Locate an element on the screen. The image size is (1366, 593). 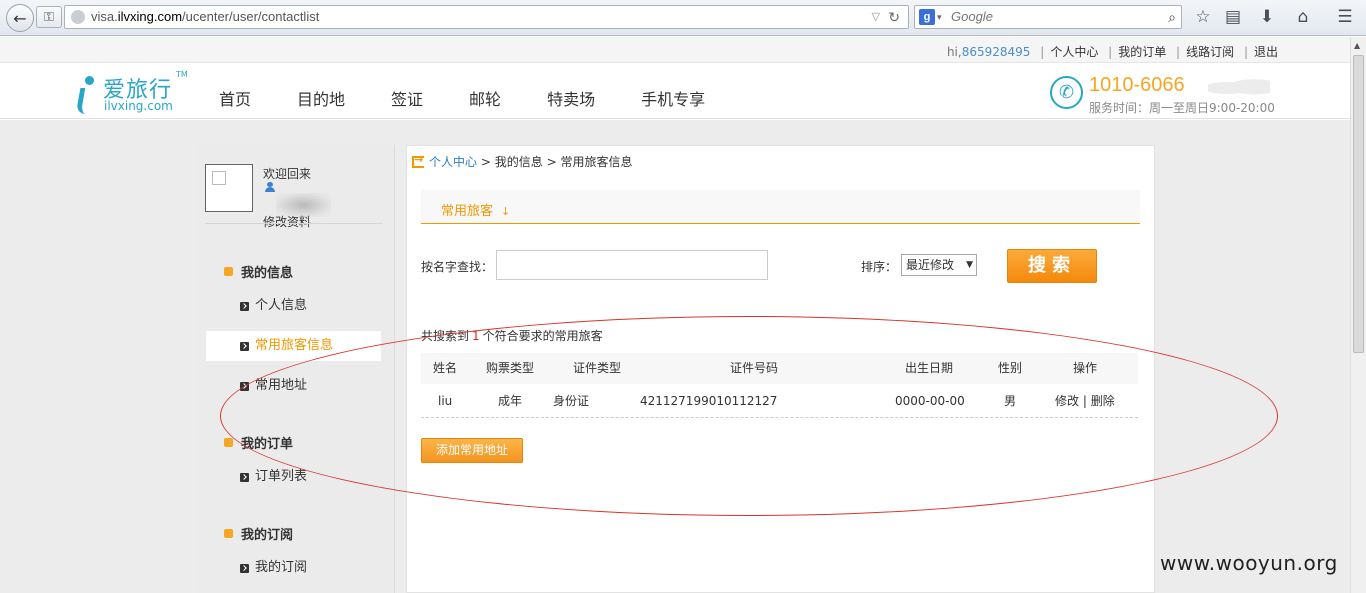
menu-icon: ☰ is located at coordinates (1345, 17).